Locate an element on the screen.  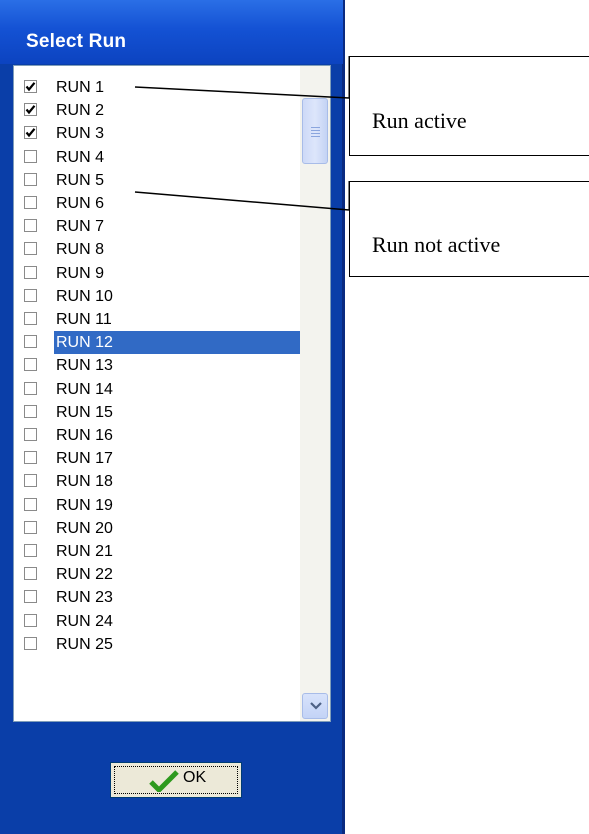
run-label: RUN 10 is located at coordinates (84, 296).